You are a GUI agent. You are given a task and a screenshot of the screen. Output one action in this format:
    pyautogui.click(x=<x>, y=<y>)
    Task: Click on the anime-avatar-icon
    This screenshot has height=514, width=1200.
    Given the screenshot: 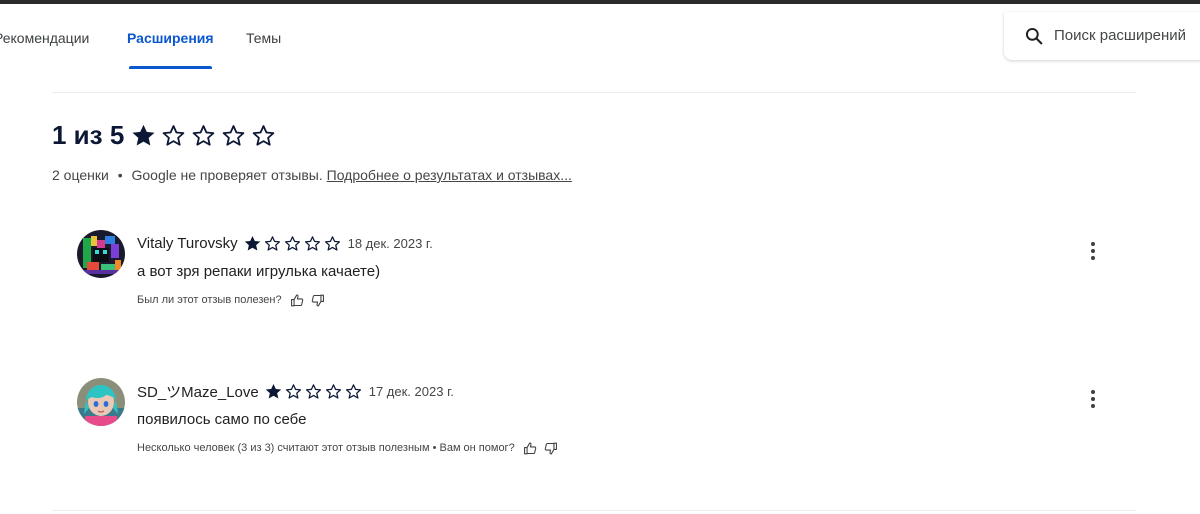 What is the action you would take?
    pyautogui.click(x=101, y=402)
    